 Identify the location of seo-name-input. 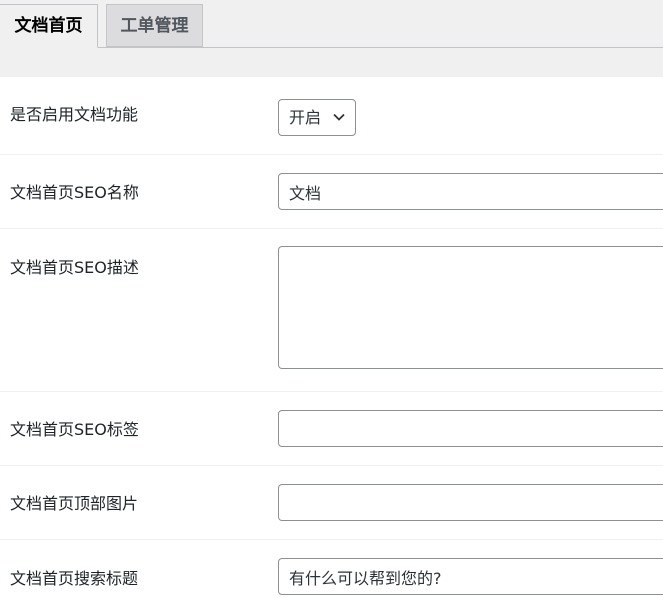
(470, 191).